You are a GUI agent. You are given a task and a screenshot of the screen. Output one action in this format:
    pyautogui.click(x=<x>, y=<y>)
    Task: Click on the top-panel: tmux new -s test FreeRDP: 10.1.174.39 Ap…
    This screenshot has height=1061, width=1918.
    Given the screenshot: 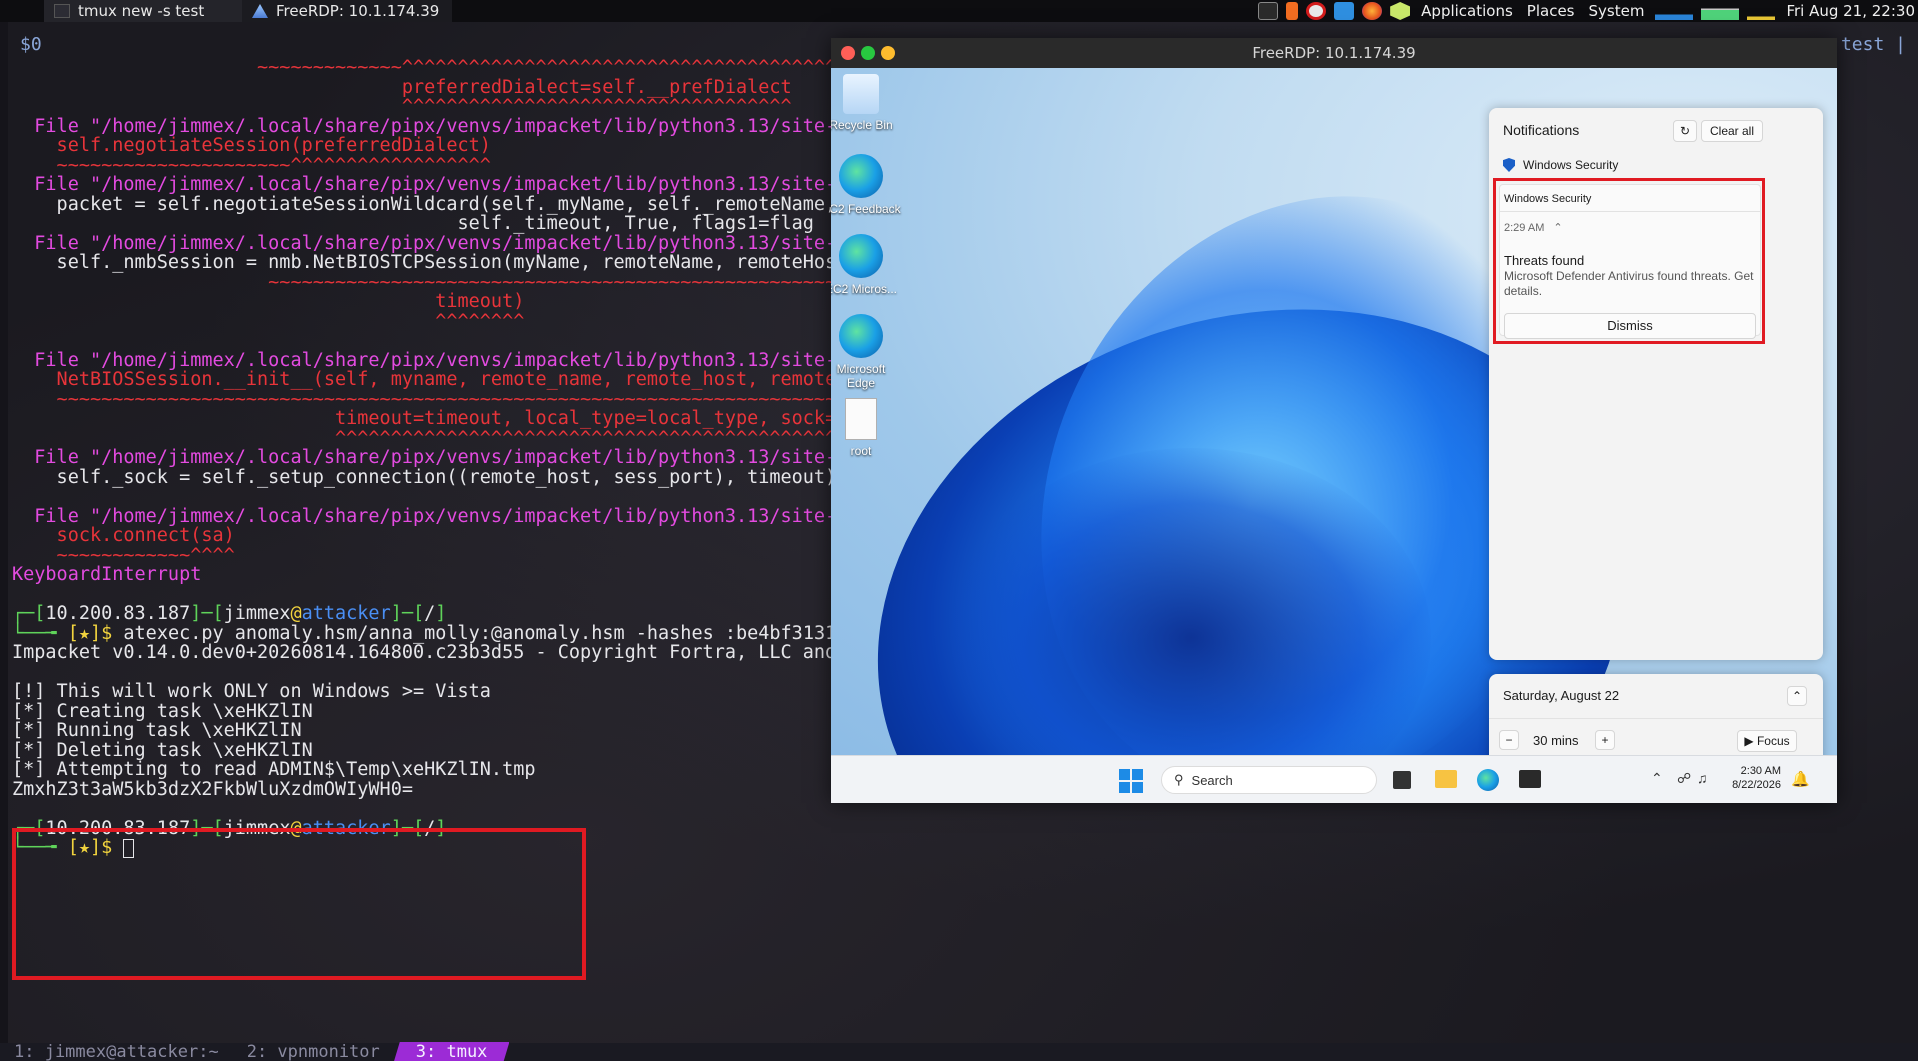 What is the action you would take?
    pyautogui.click(x=959, y=11)
    